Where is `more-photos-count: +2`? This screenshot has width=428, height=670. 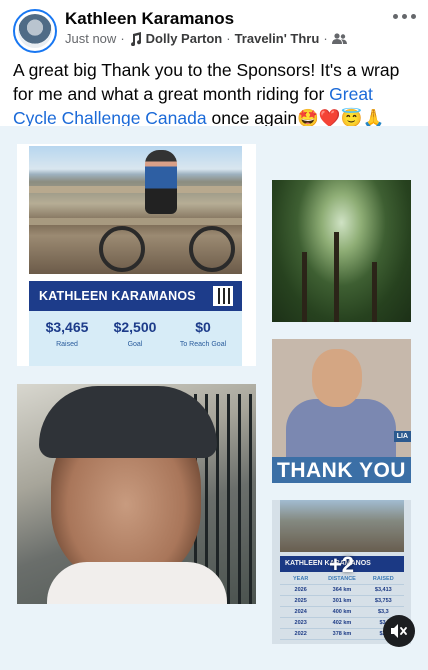
more-photos-count: +2 is located at coordinates (341, 565).